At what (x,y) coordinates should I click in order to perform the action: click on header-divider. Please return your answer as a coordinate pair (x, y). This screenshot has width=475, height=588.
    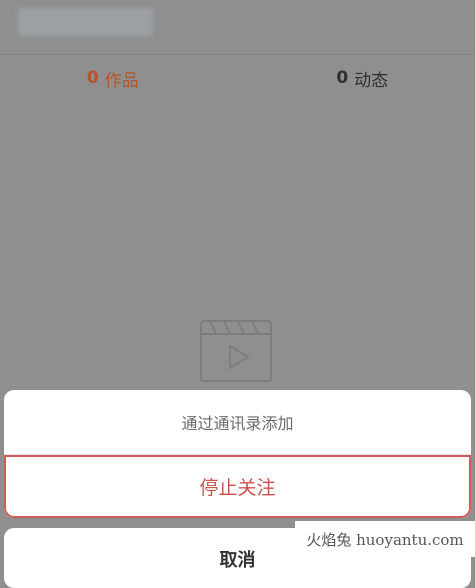
    Looking at the image, I should click on (237, 54).